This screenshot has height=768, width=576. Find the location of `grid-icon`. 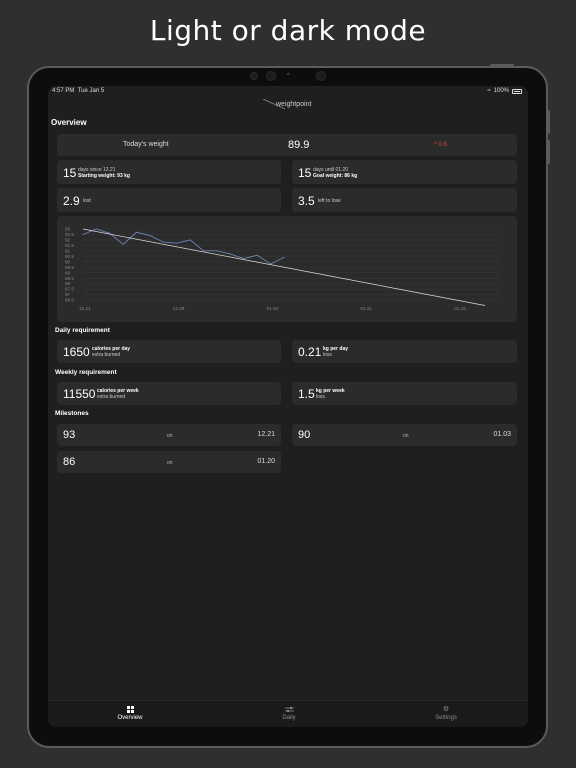

grid-icon is located at coordinates (130, 709).